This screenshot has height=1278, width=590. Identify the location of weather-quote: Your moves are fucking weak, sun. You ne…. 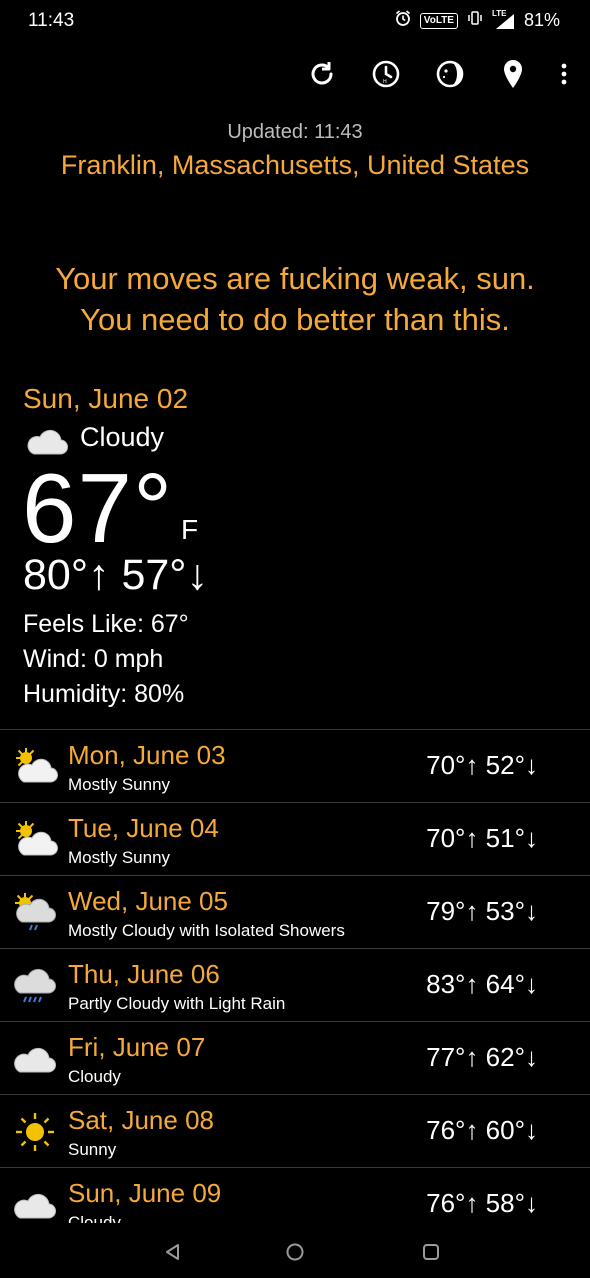
(295, 299).